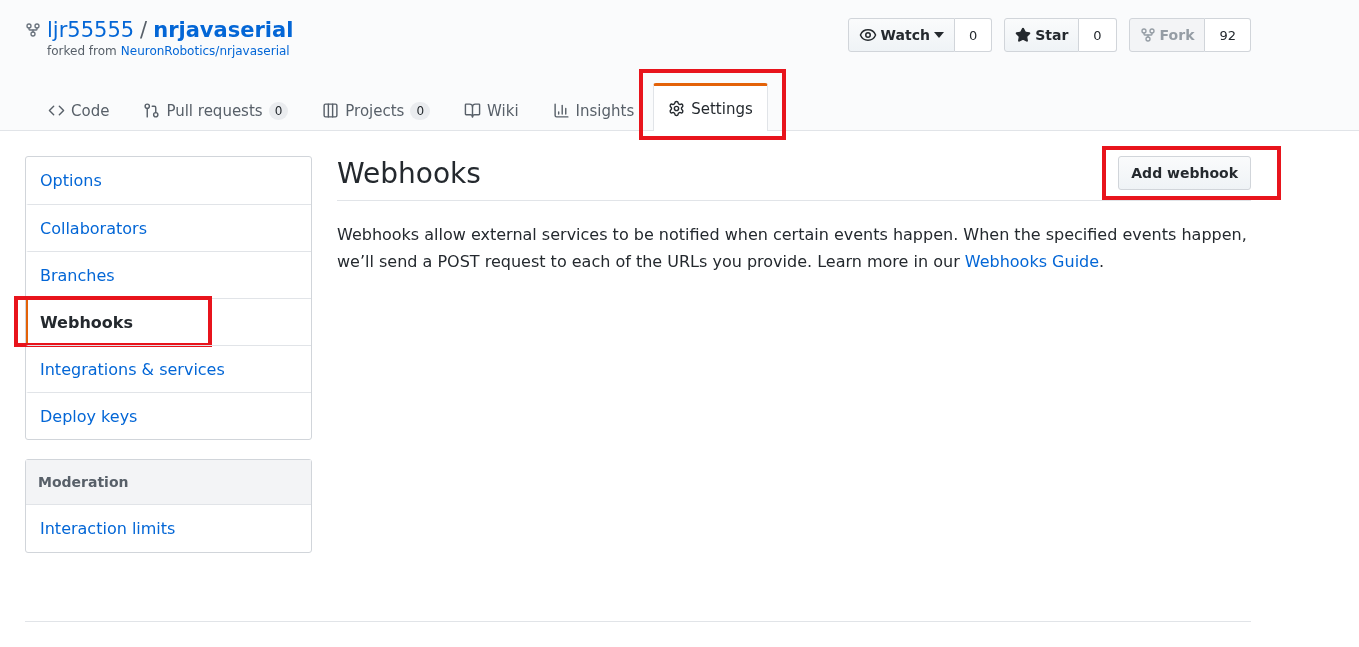 The width and height of the screenshot is (1359, 647). What do you see at coordinates (677, 108) in the screenshot?
I see `settings-icon` at bounding box center [677, 108].